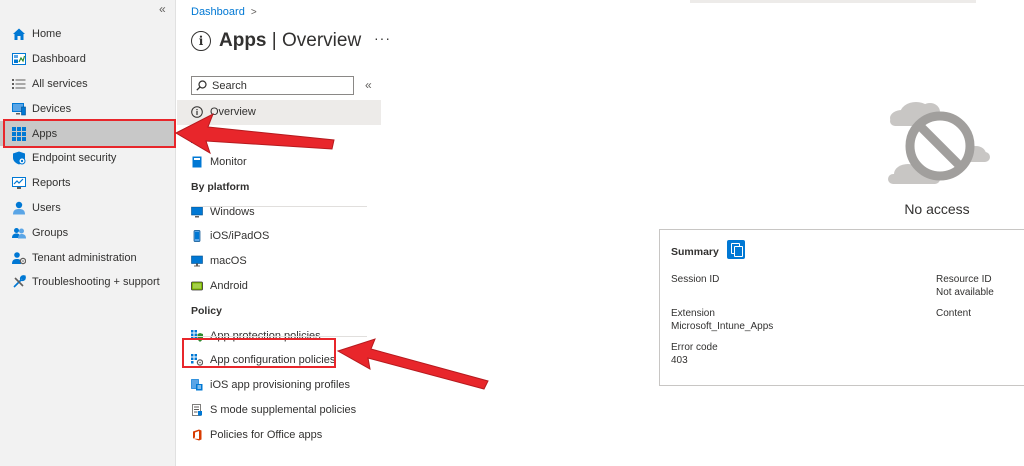 Image resolution: width=1024 pixels, height=466 pixels. I want to click on menu-item-label: Android, so click(229, 285).